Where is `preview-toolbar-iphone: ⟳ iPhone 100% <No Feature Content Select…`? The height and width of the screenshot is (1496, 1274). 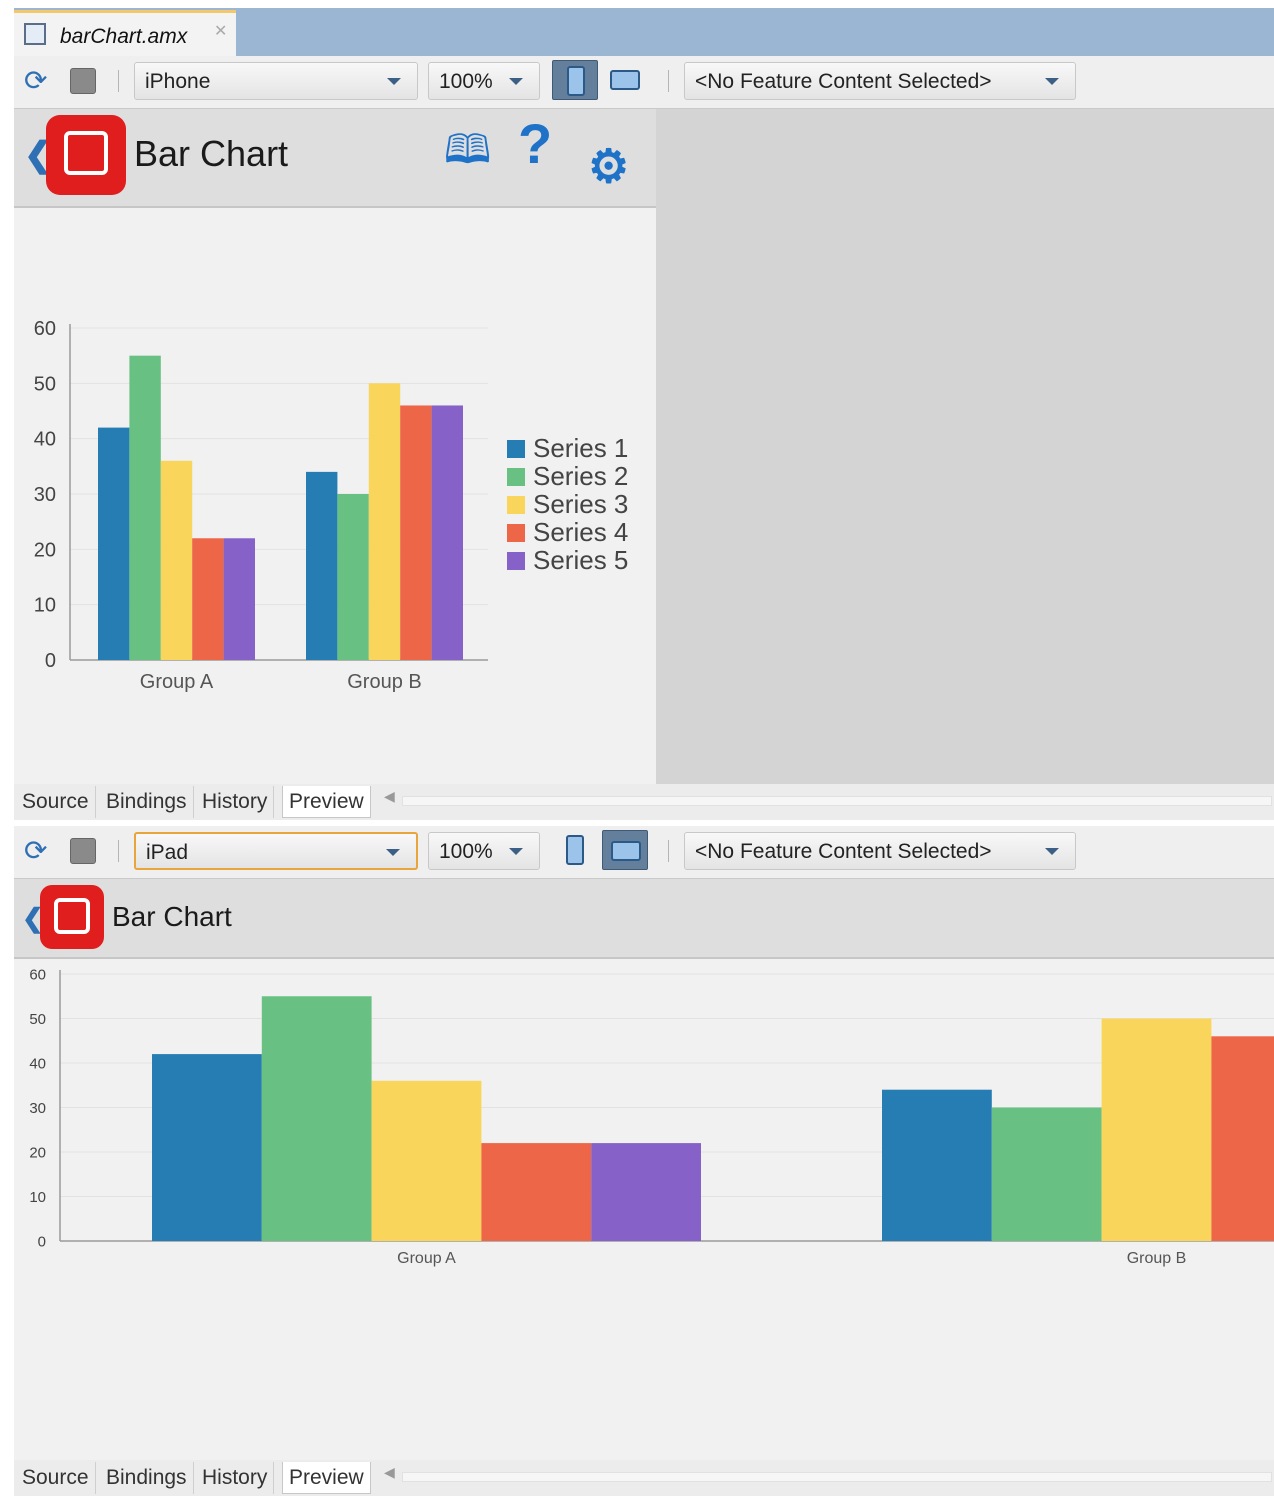
preview-toolbar-iphone: ⟳ iPhone 100% <No Feature Content Select… is located at coordinates (644, 82).